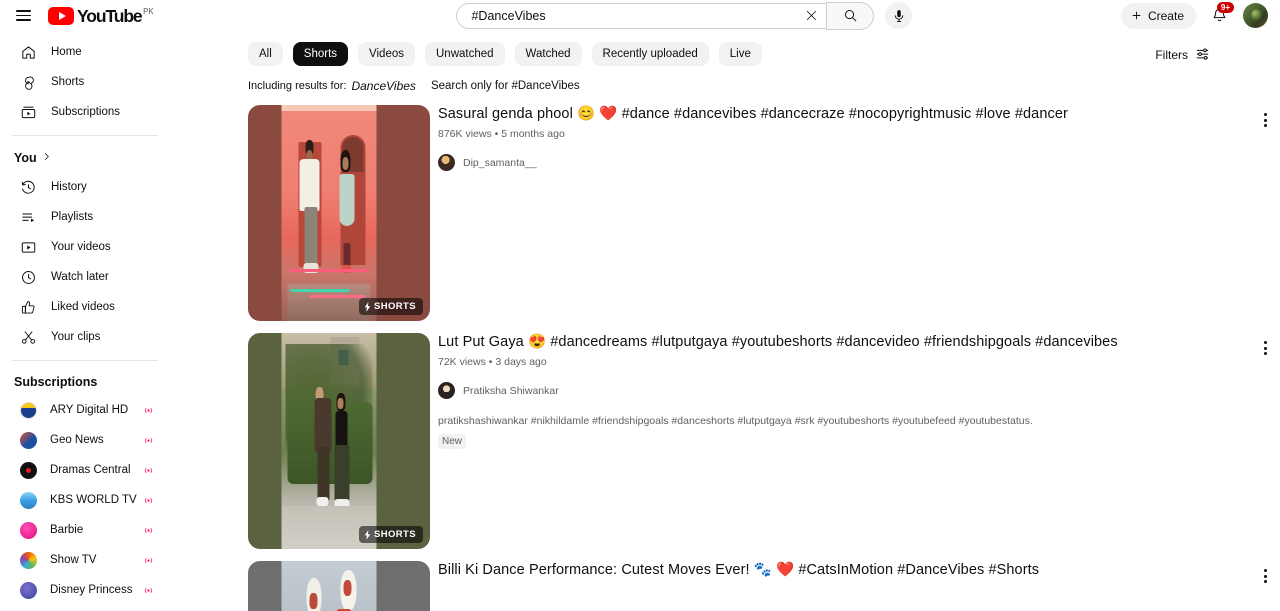  Describe the element at coordinates (740, 54) in the screenshot. I see `chip-live: Live` at that location.